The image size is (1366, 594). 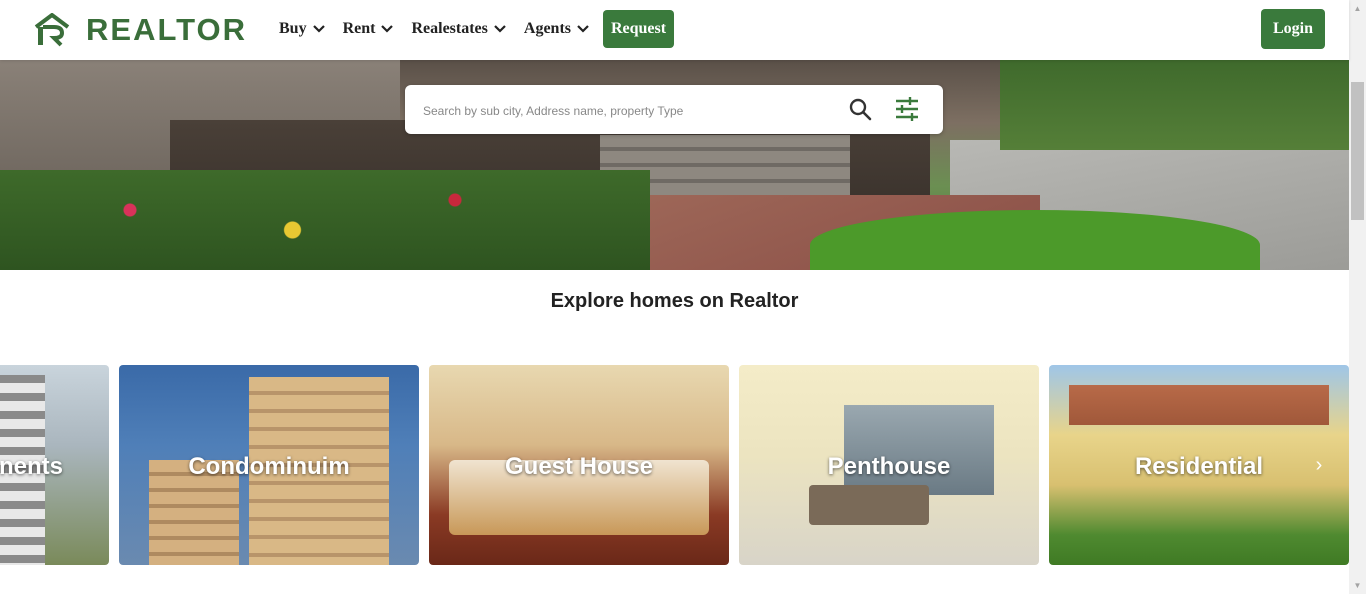 What do you see at coordinates (1319, 465) in the screenshot?
I see `carousel-next-icon: ›` at bounding box center [1319, 465].